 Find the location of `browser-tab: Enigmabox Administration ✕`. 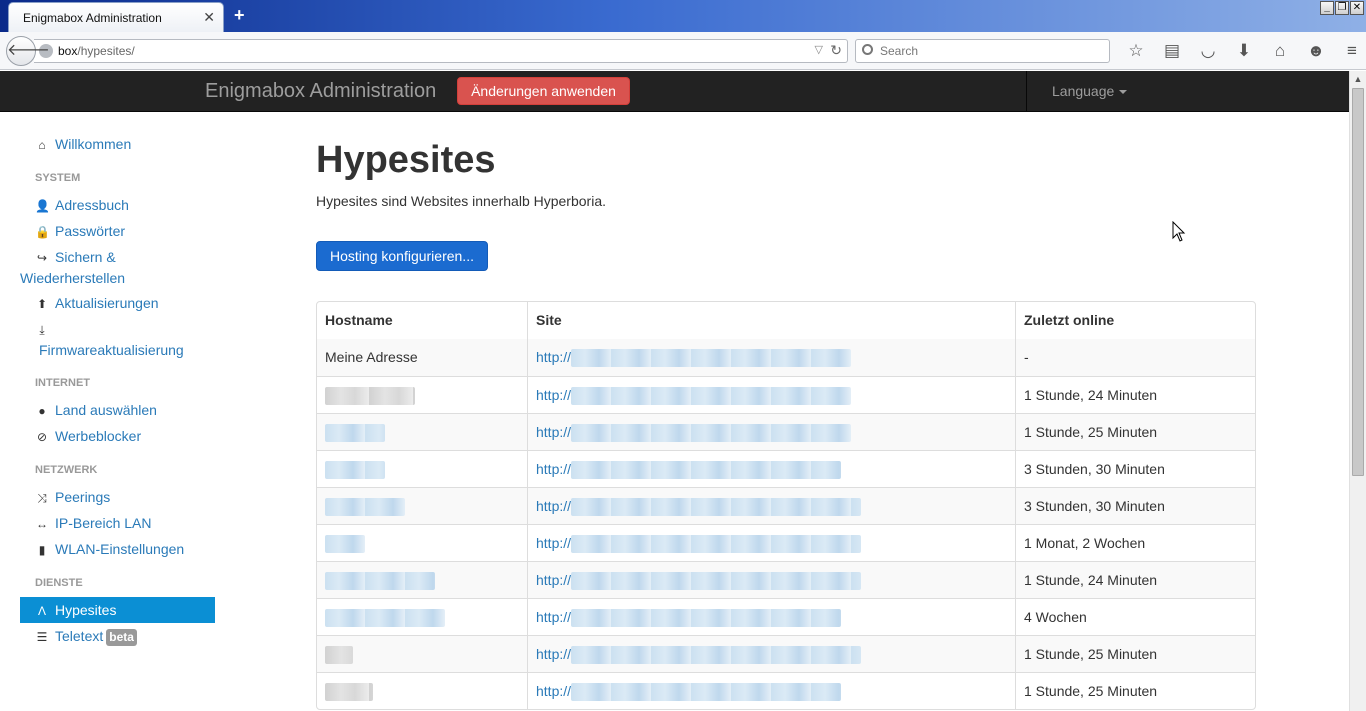

browser-tab: Enigmabox Administration ✕ is located at coordinates (116, 17).